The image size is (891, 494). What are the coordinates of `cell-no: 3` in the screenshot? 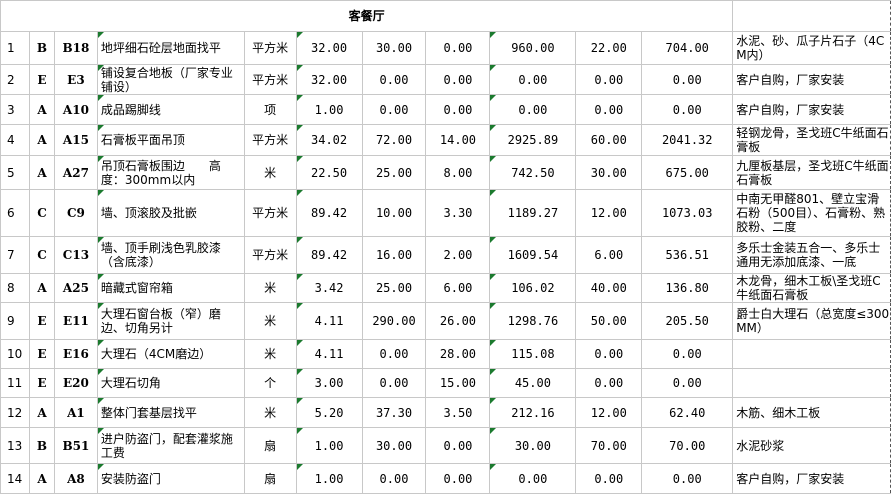 It's located at (15, 109).